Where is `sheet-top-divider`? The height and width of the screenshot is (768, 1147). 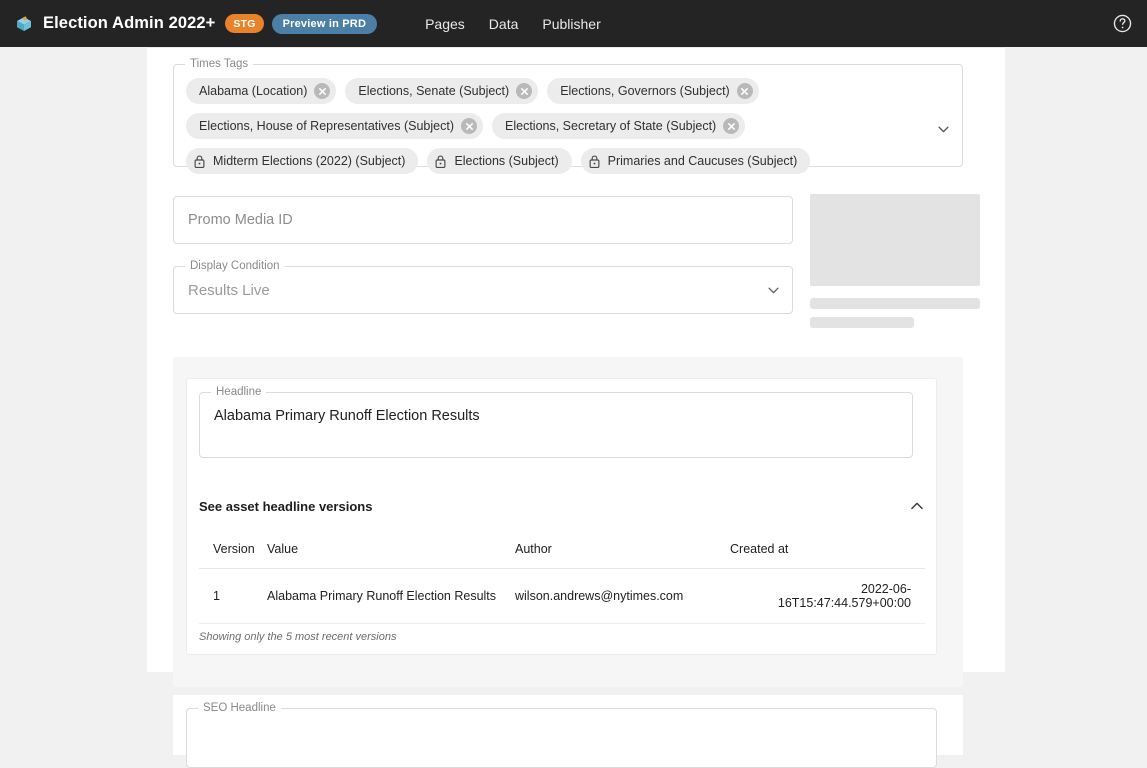
sheet-top-divider is located at coordinates (576, 47).